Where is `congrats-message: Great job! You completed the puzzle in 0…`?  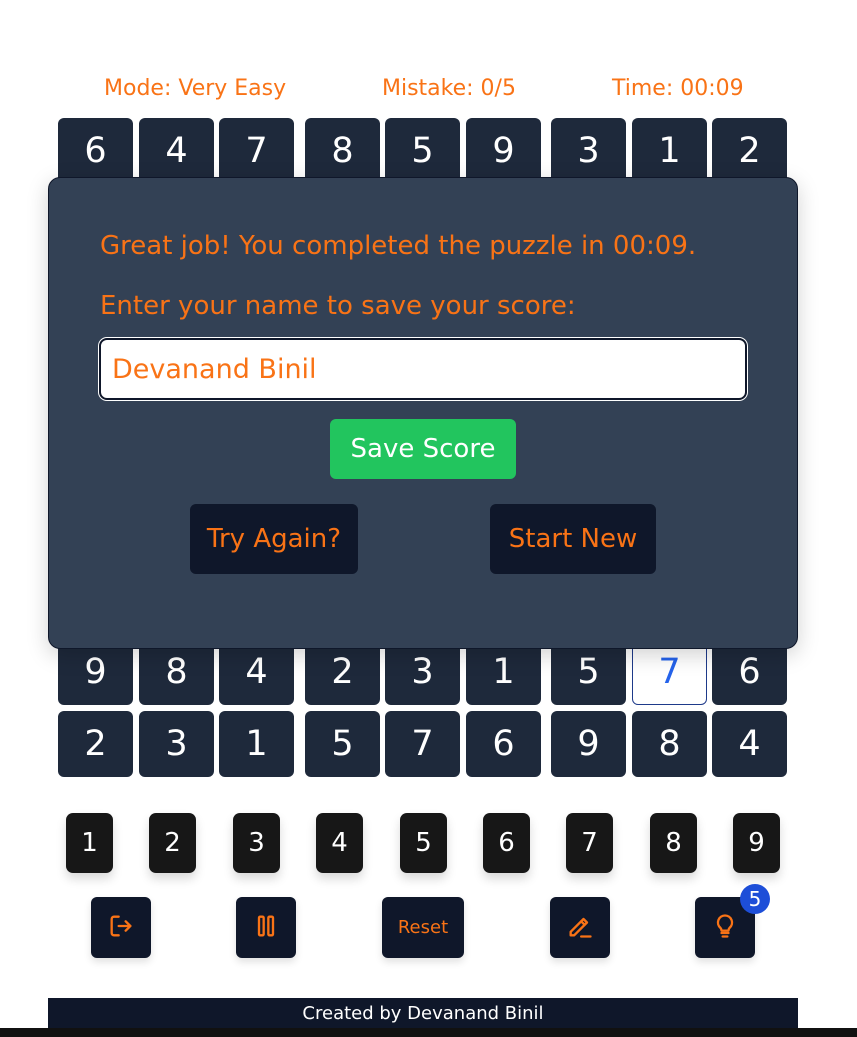
congrats-message: Great job! You completed the puzzle in 0… is located at coordinates (398, 246).